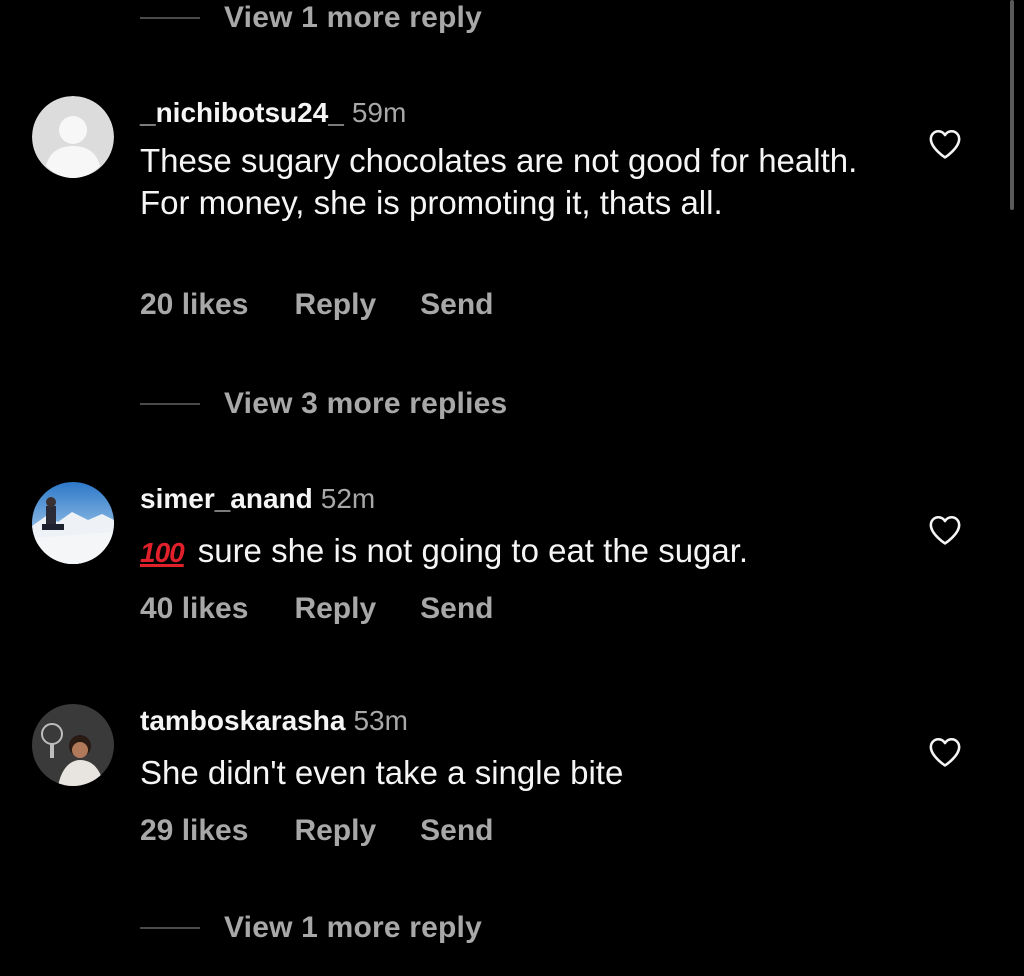  What do you see at coordinates (348, 498) in the screenshot?
I see `comment-time: 52m` at bounding box center [348, 498].